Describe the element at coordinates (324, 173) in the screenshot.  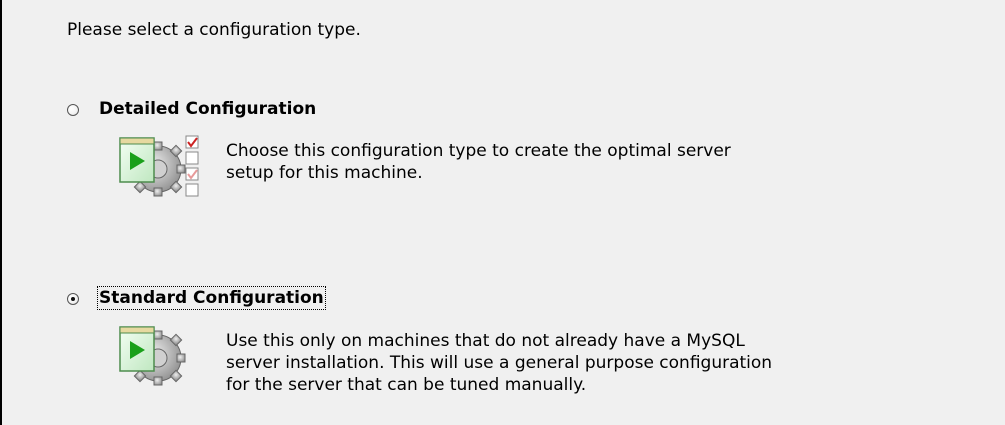
I see `description-line: setup for this machine.` at that location.